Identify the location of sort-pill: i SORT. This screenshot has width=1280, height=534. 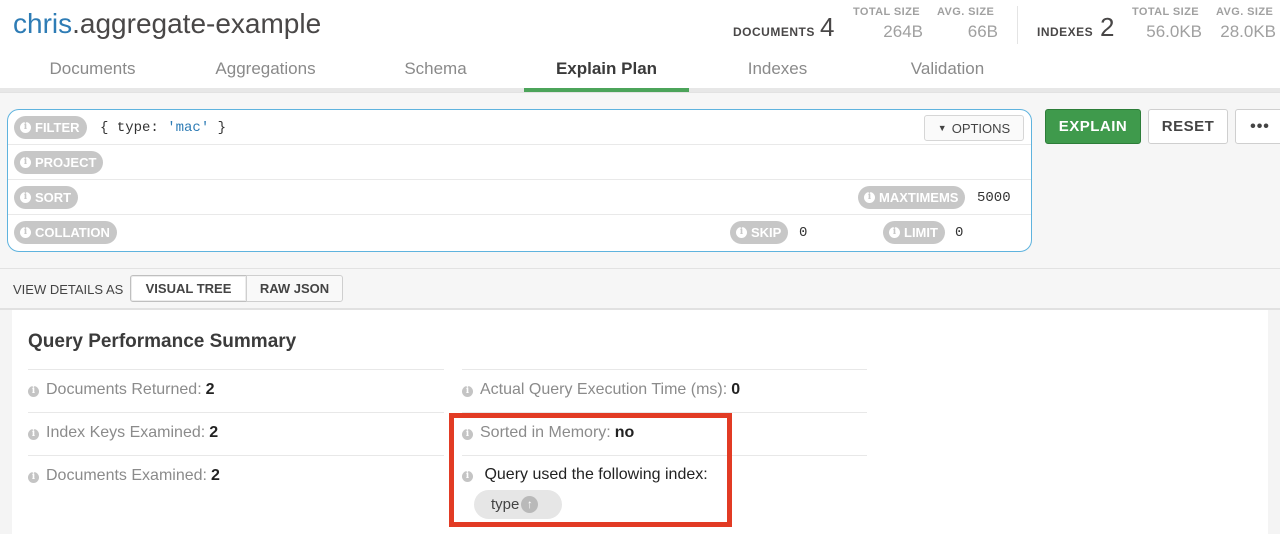
(46, 197).